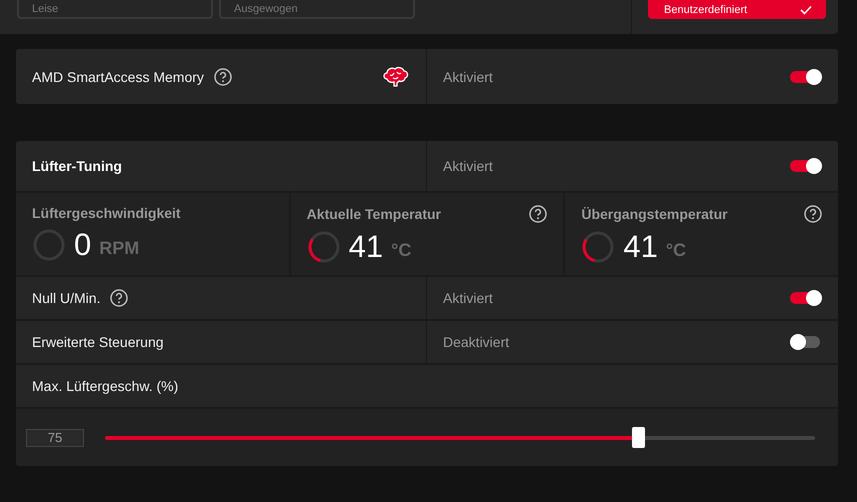 The image size is (857, 502). Describe the element at coordinates (118, 76) in the screenshot. I see `setting-label: AMD SmartAccess Memory` at that location.